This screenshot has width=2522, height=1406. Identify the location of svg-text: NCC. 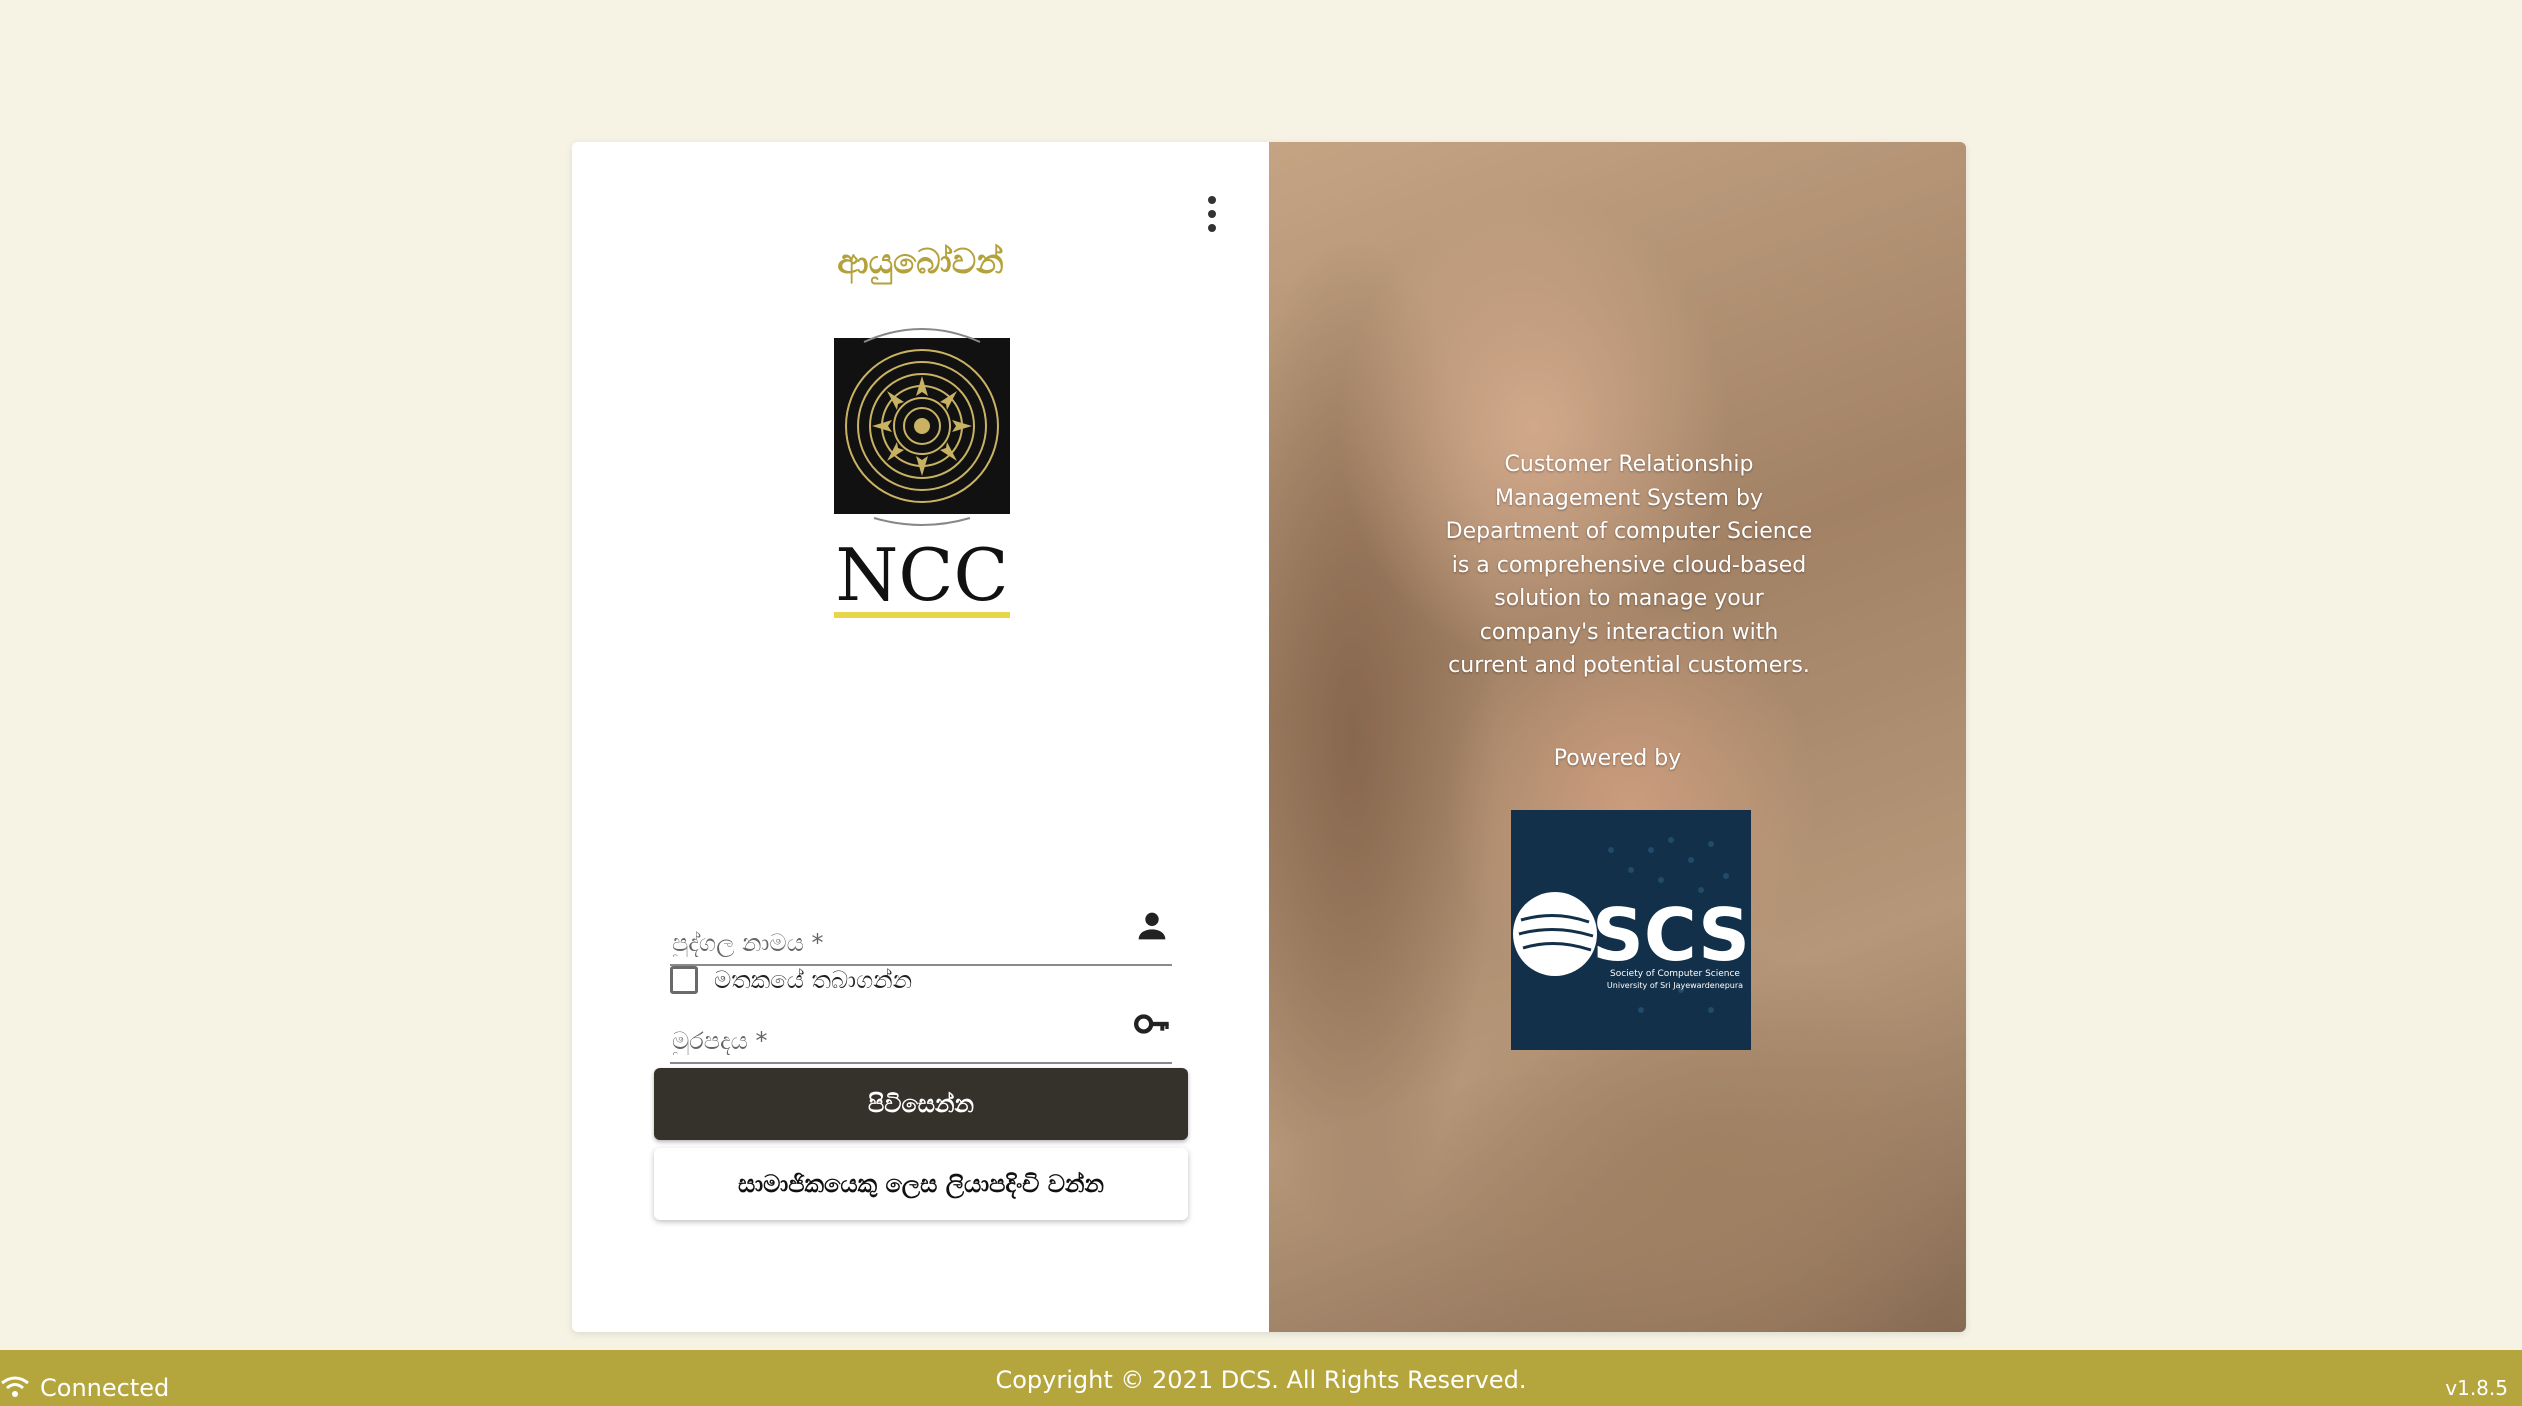
(921, 575).